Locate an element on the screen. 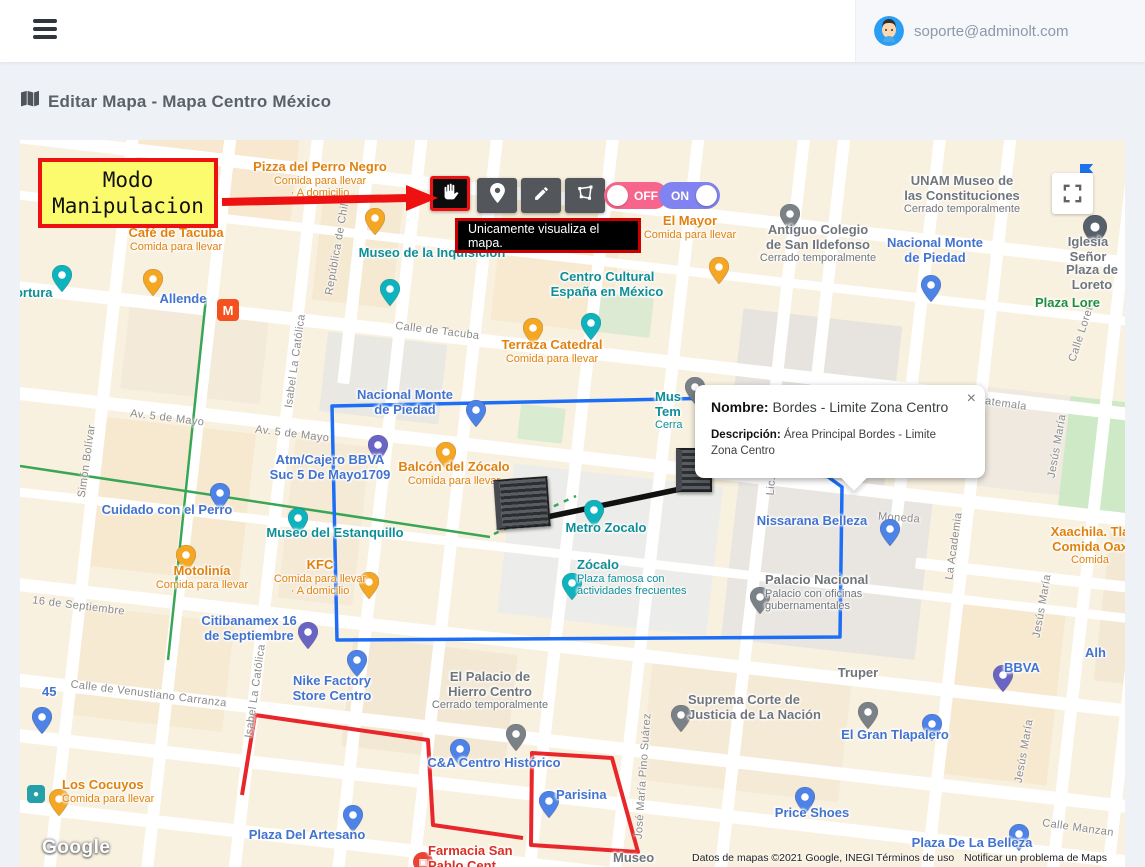 This screenshot has width=1145, height=867. map-label: Mus Tem Cerra is located at coordinates (669, 410).